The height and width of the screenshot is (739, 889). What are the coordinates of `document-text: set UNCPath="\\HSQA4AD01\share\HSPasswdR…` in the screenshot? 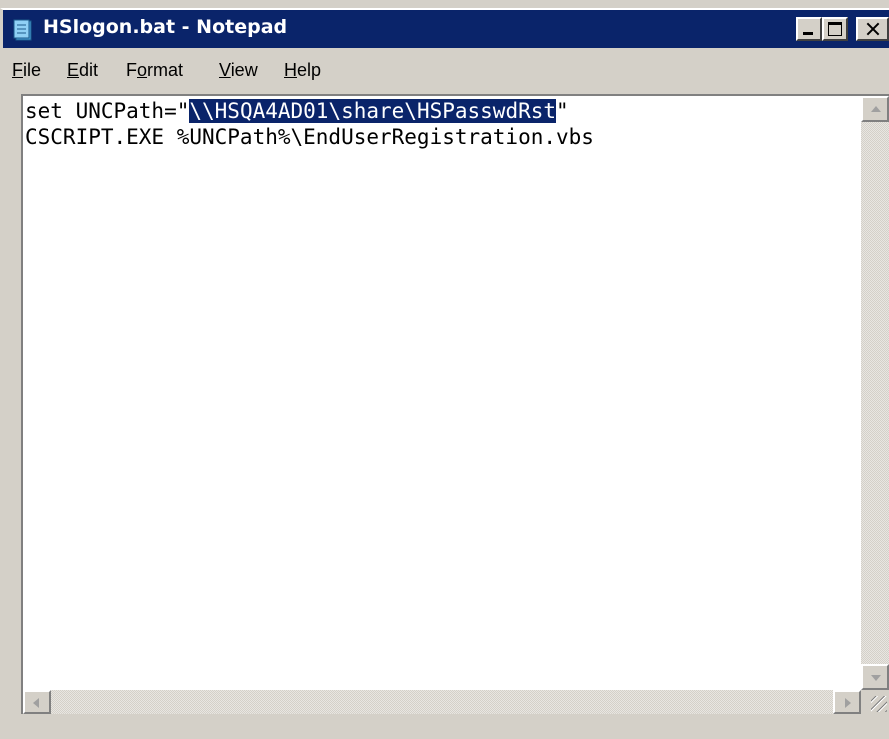 It's located at (309, 124).